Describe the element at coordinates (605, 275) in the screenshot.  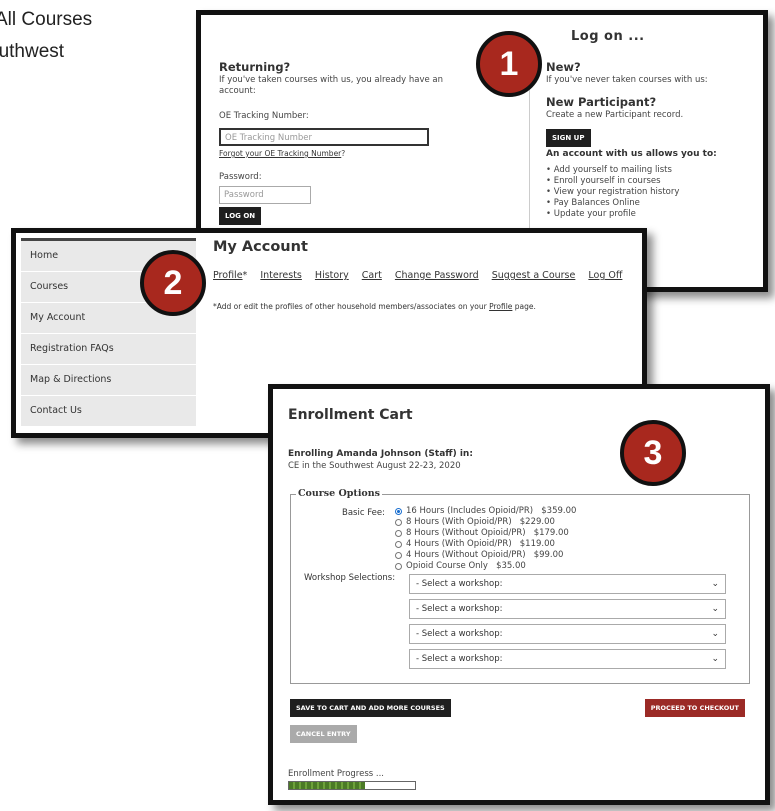
I see `nav-logoff: Log Off` at that location.